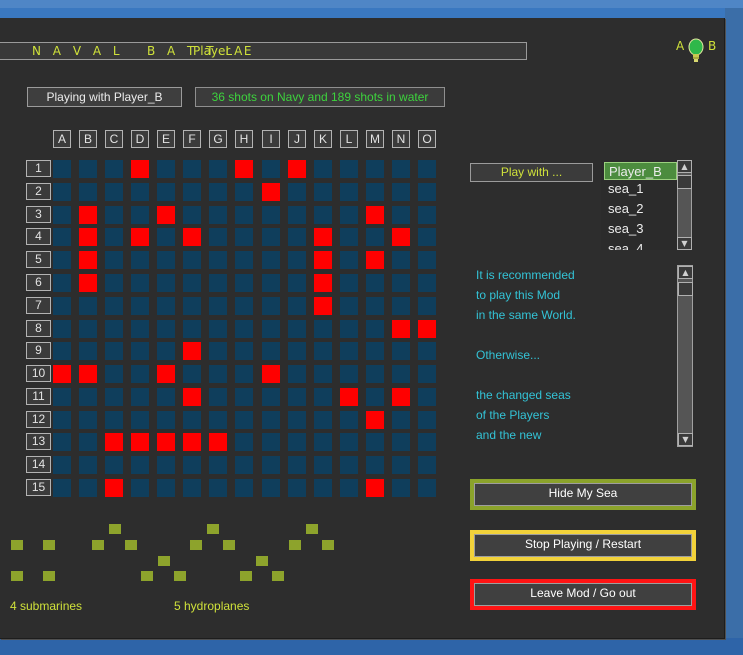  Describe the element at coordinates (640, 171) in the screenshot. I see `list-item: Player_B` at that location.